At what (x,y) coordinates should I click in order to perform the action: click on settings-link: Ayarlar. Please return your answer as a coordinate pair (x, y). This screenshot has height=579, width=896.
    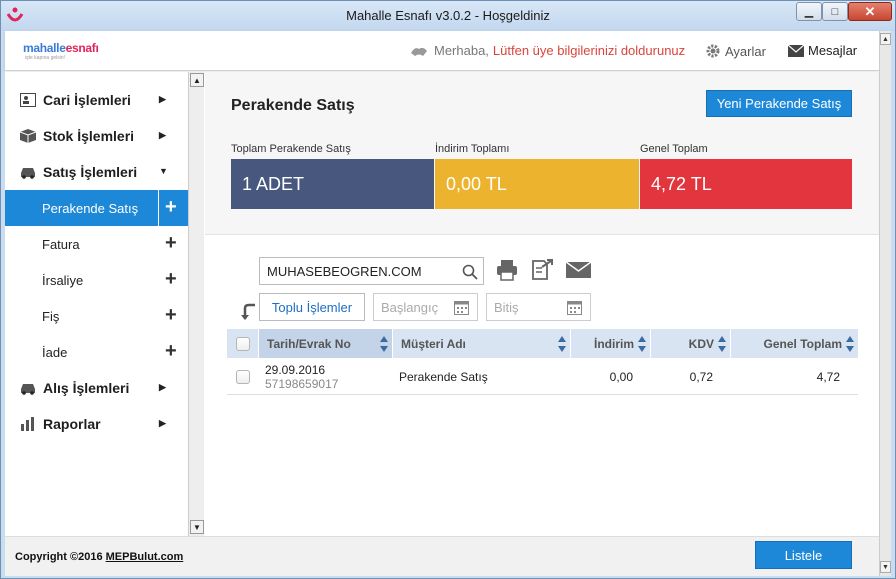
    Looking at the image, I should click on (735, 51).